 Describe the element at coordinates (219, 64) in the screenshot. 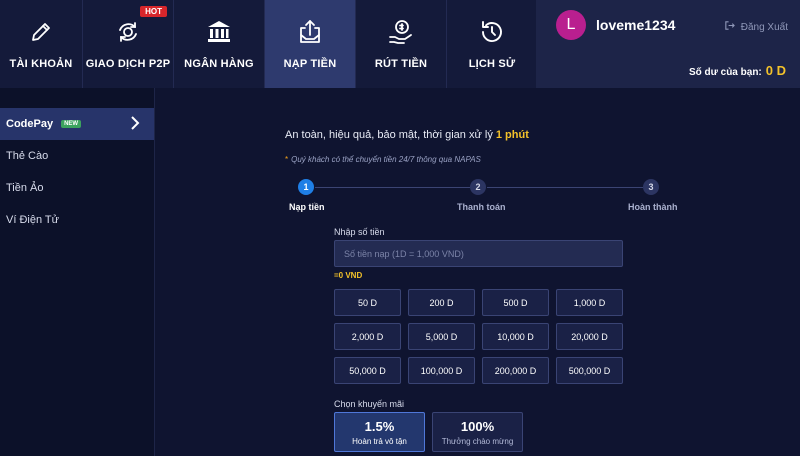

I see `nav-item-label: NGÂN HÀNG` at that location.